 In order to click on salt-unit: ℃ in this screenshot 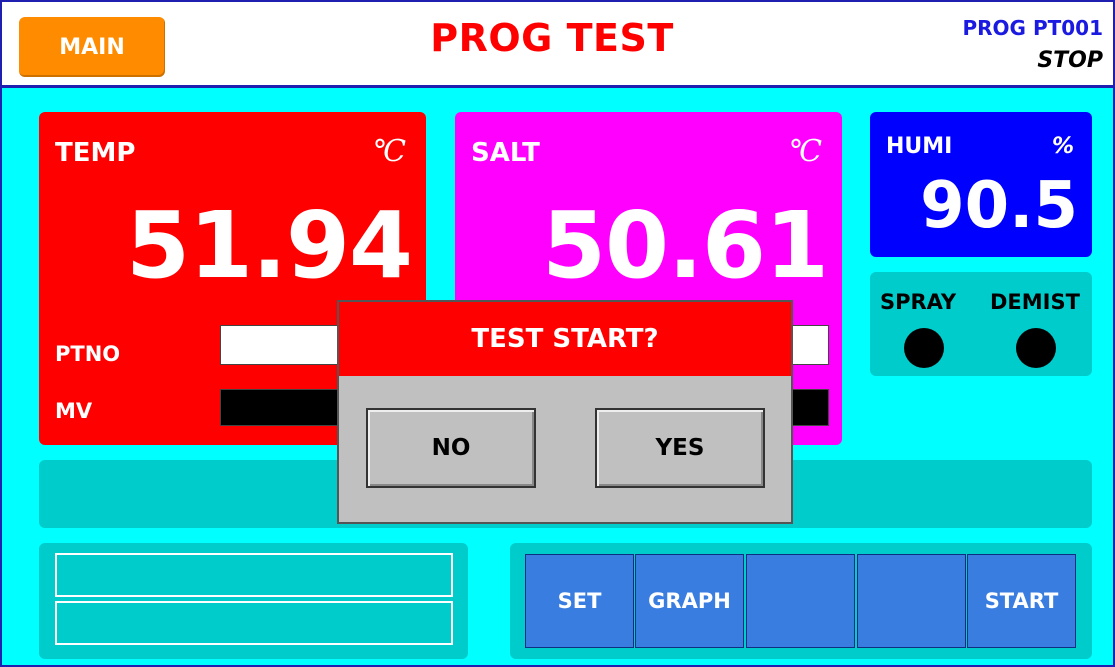, I will do `click(805, 151)`.